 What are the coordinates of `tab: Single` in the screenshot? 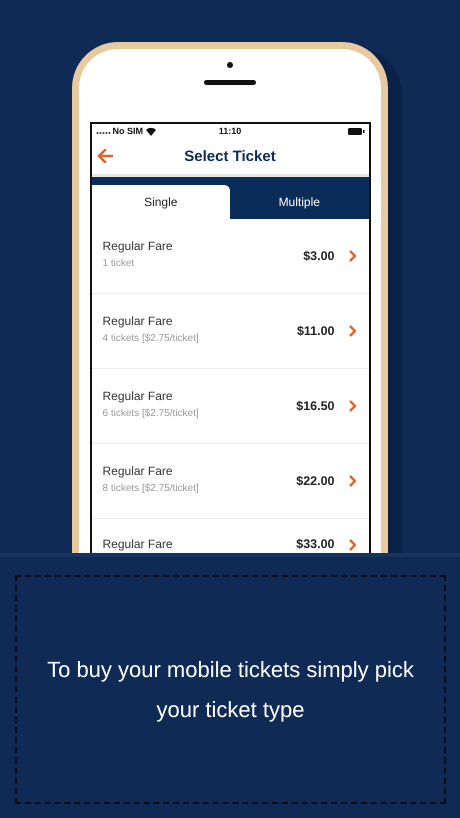 It's located at (161, 202).